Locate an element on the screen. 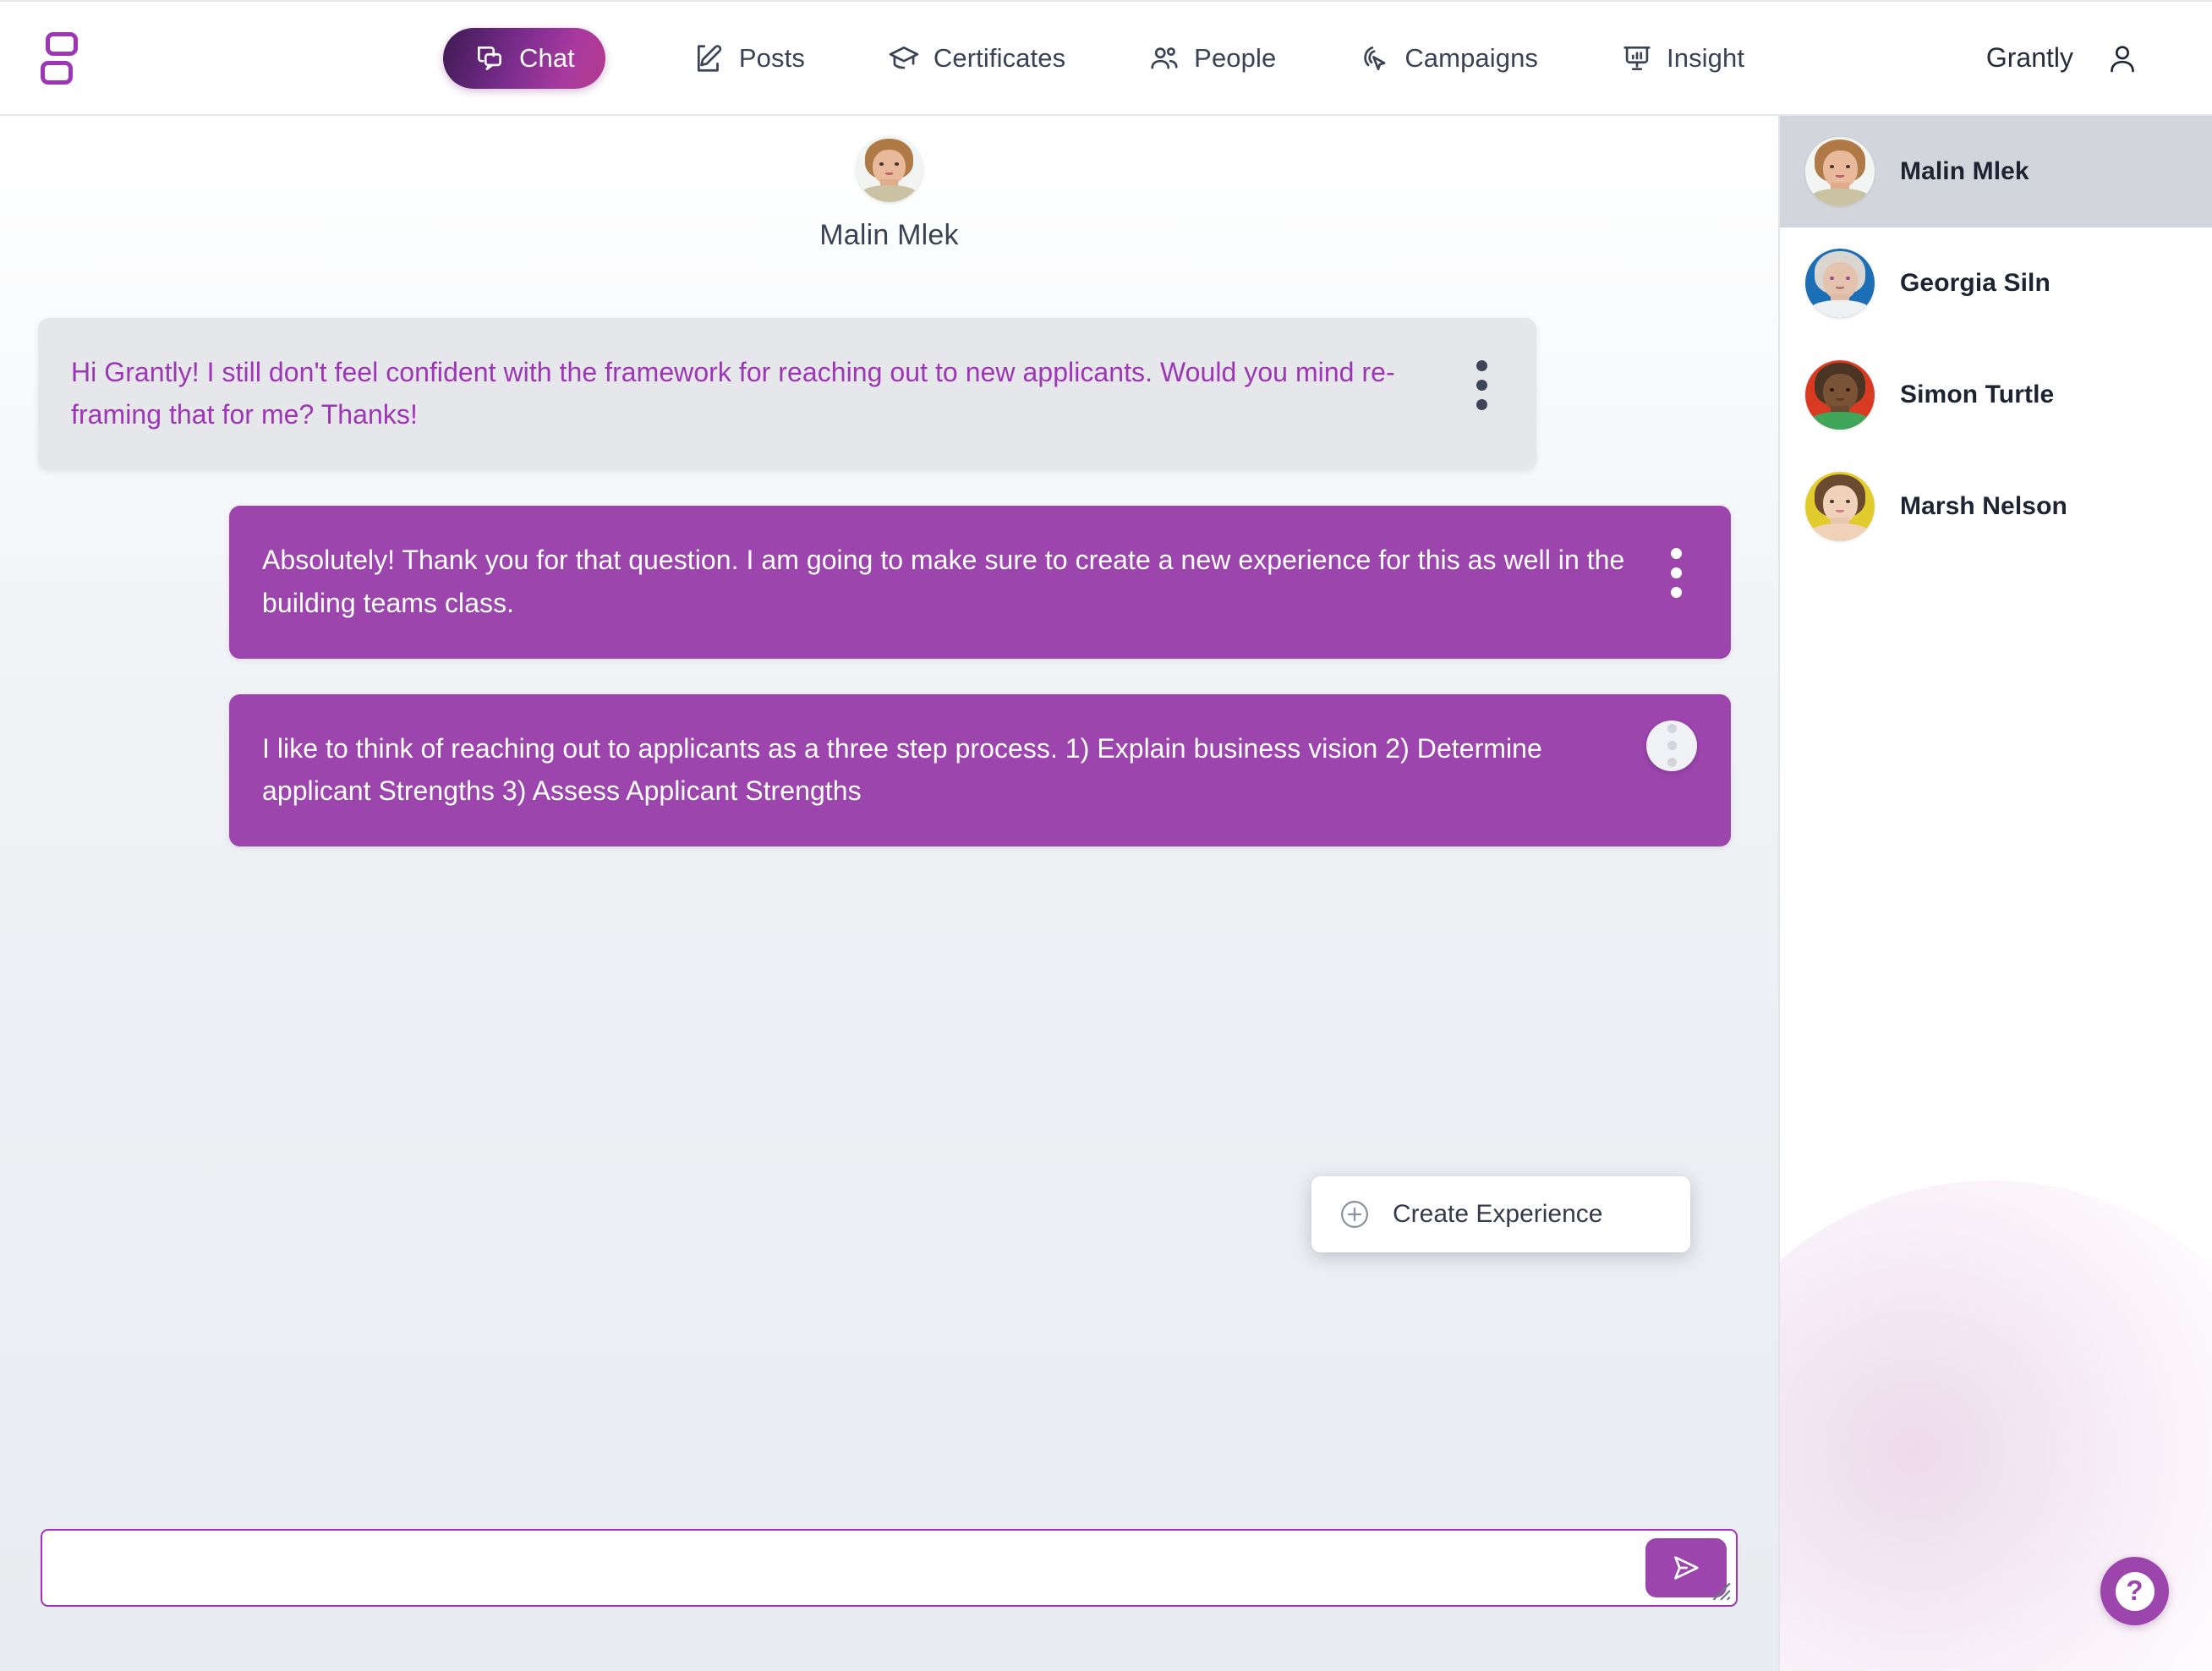 The width and height of the screenshot is (2212, 1671). chat-bubbles-icon is located at coordinates (490, 58).